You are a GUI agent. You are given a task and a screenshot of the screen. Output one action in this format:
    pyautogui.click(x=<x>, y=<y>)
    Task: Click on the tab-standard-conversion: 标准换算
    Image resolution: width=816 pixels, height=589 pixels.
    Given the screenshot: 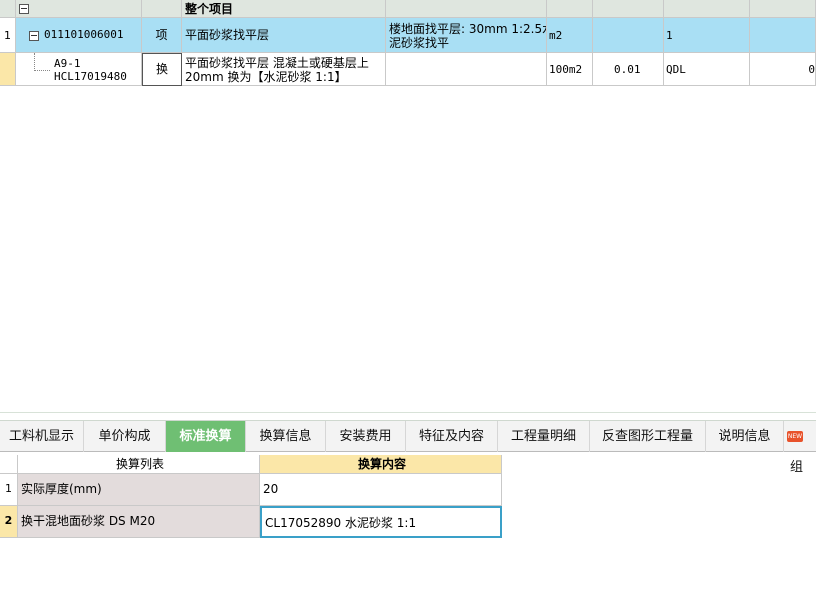 What is the action you would take?
    pyautogui.click(x=206, y=436)
    